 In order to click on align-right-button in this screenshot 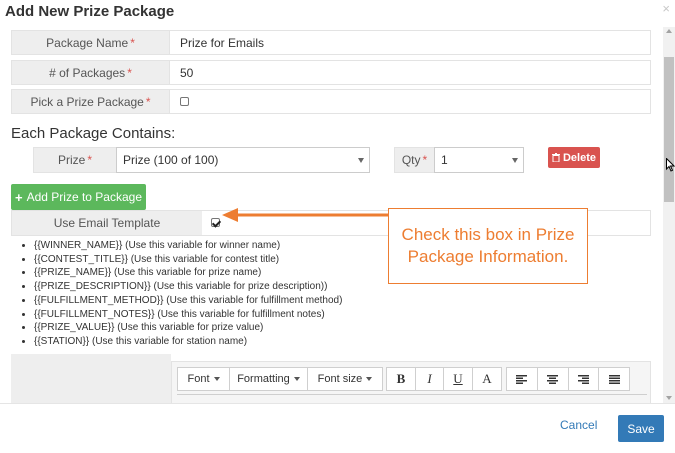, I will do `click(584, 379)`.